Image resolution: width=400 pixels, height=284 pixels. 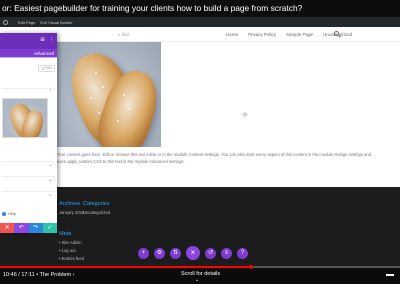 What do you see at coordinates (71, 242) in the screenshot?
I see `footer-meta-item: Site Admin` at bounding box center [71, 242].